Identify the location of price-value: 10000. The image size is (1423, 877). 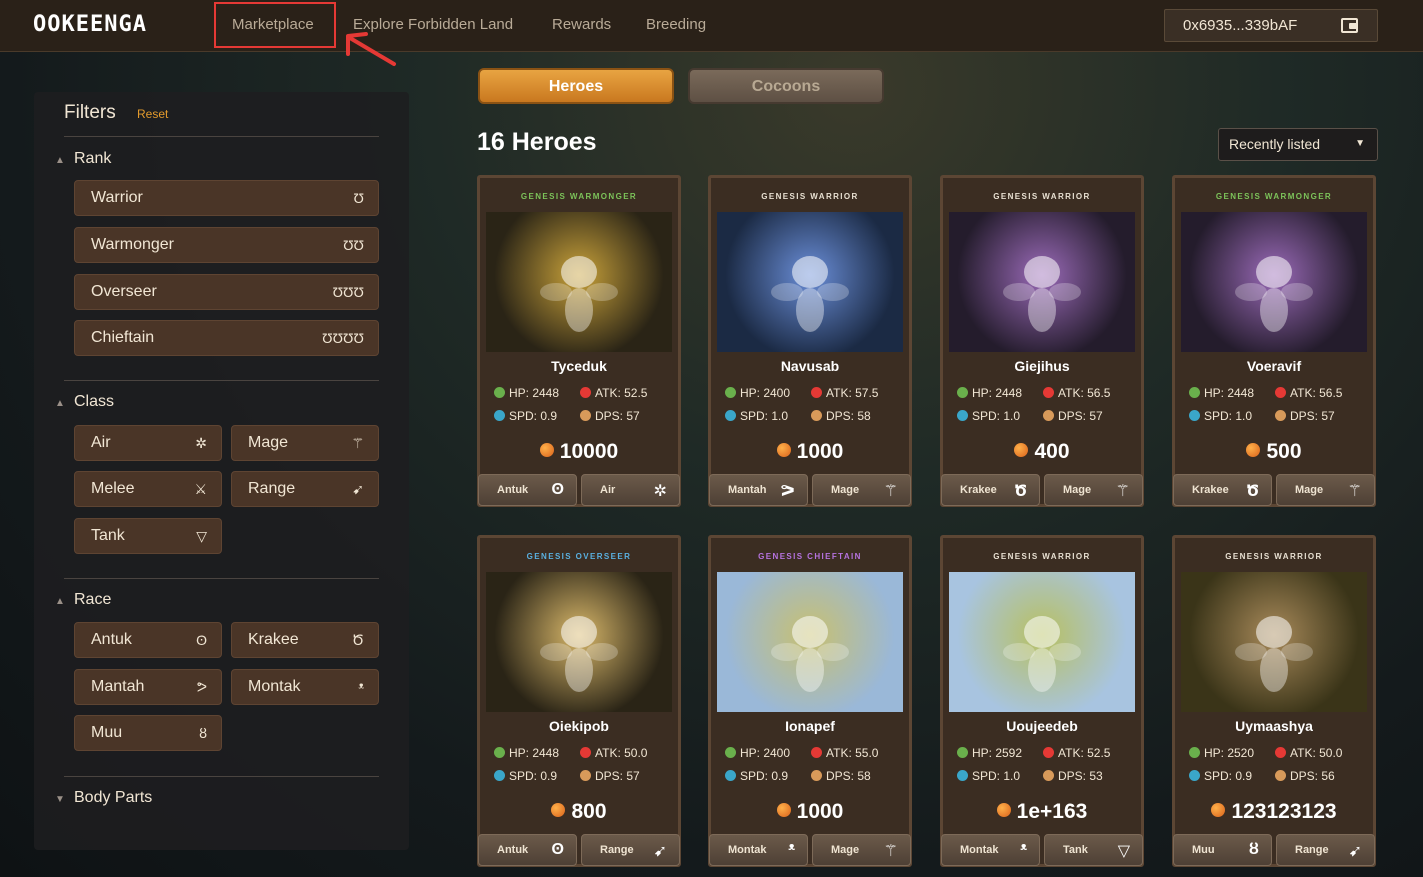
(589, 451).